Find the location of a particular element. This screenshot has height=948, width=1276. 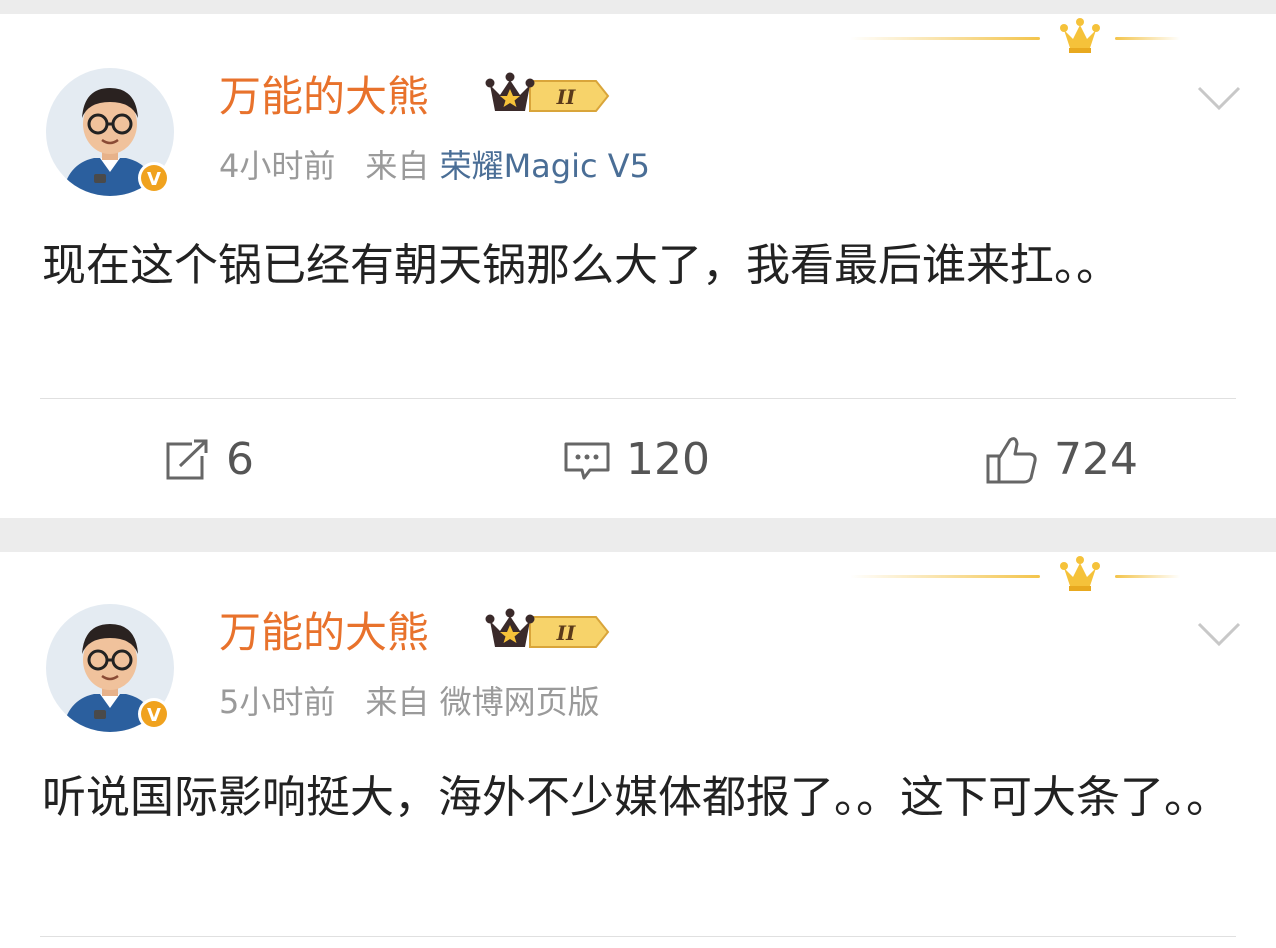

comment-count: 120 is located at coordinates (668, 459).